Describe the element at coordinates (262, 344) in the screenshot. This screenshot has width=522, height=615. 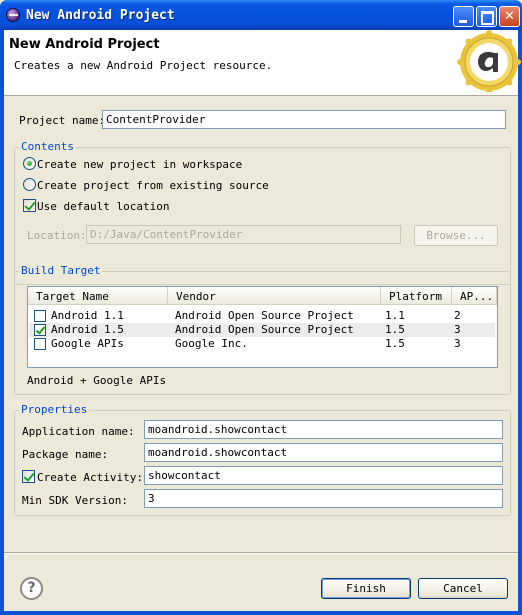
I see `table-row: Google APIs Google Inc. 1.5 3` at that location.